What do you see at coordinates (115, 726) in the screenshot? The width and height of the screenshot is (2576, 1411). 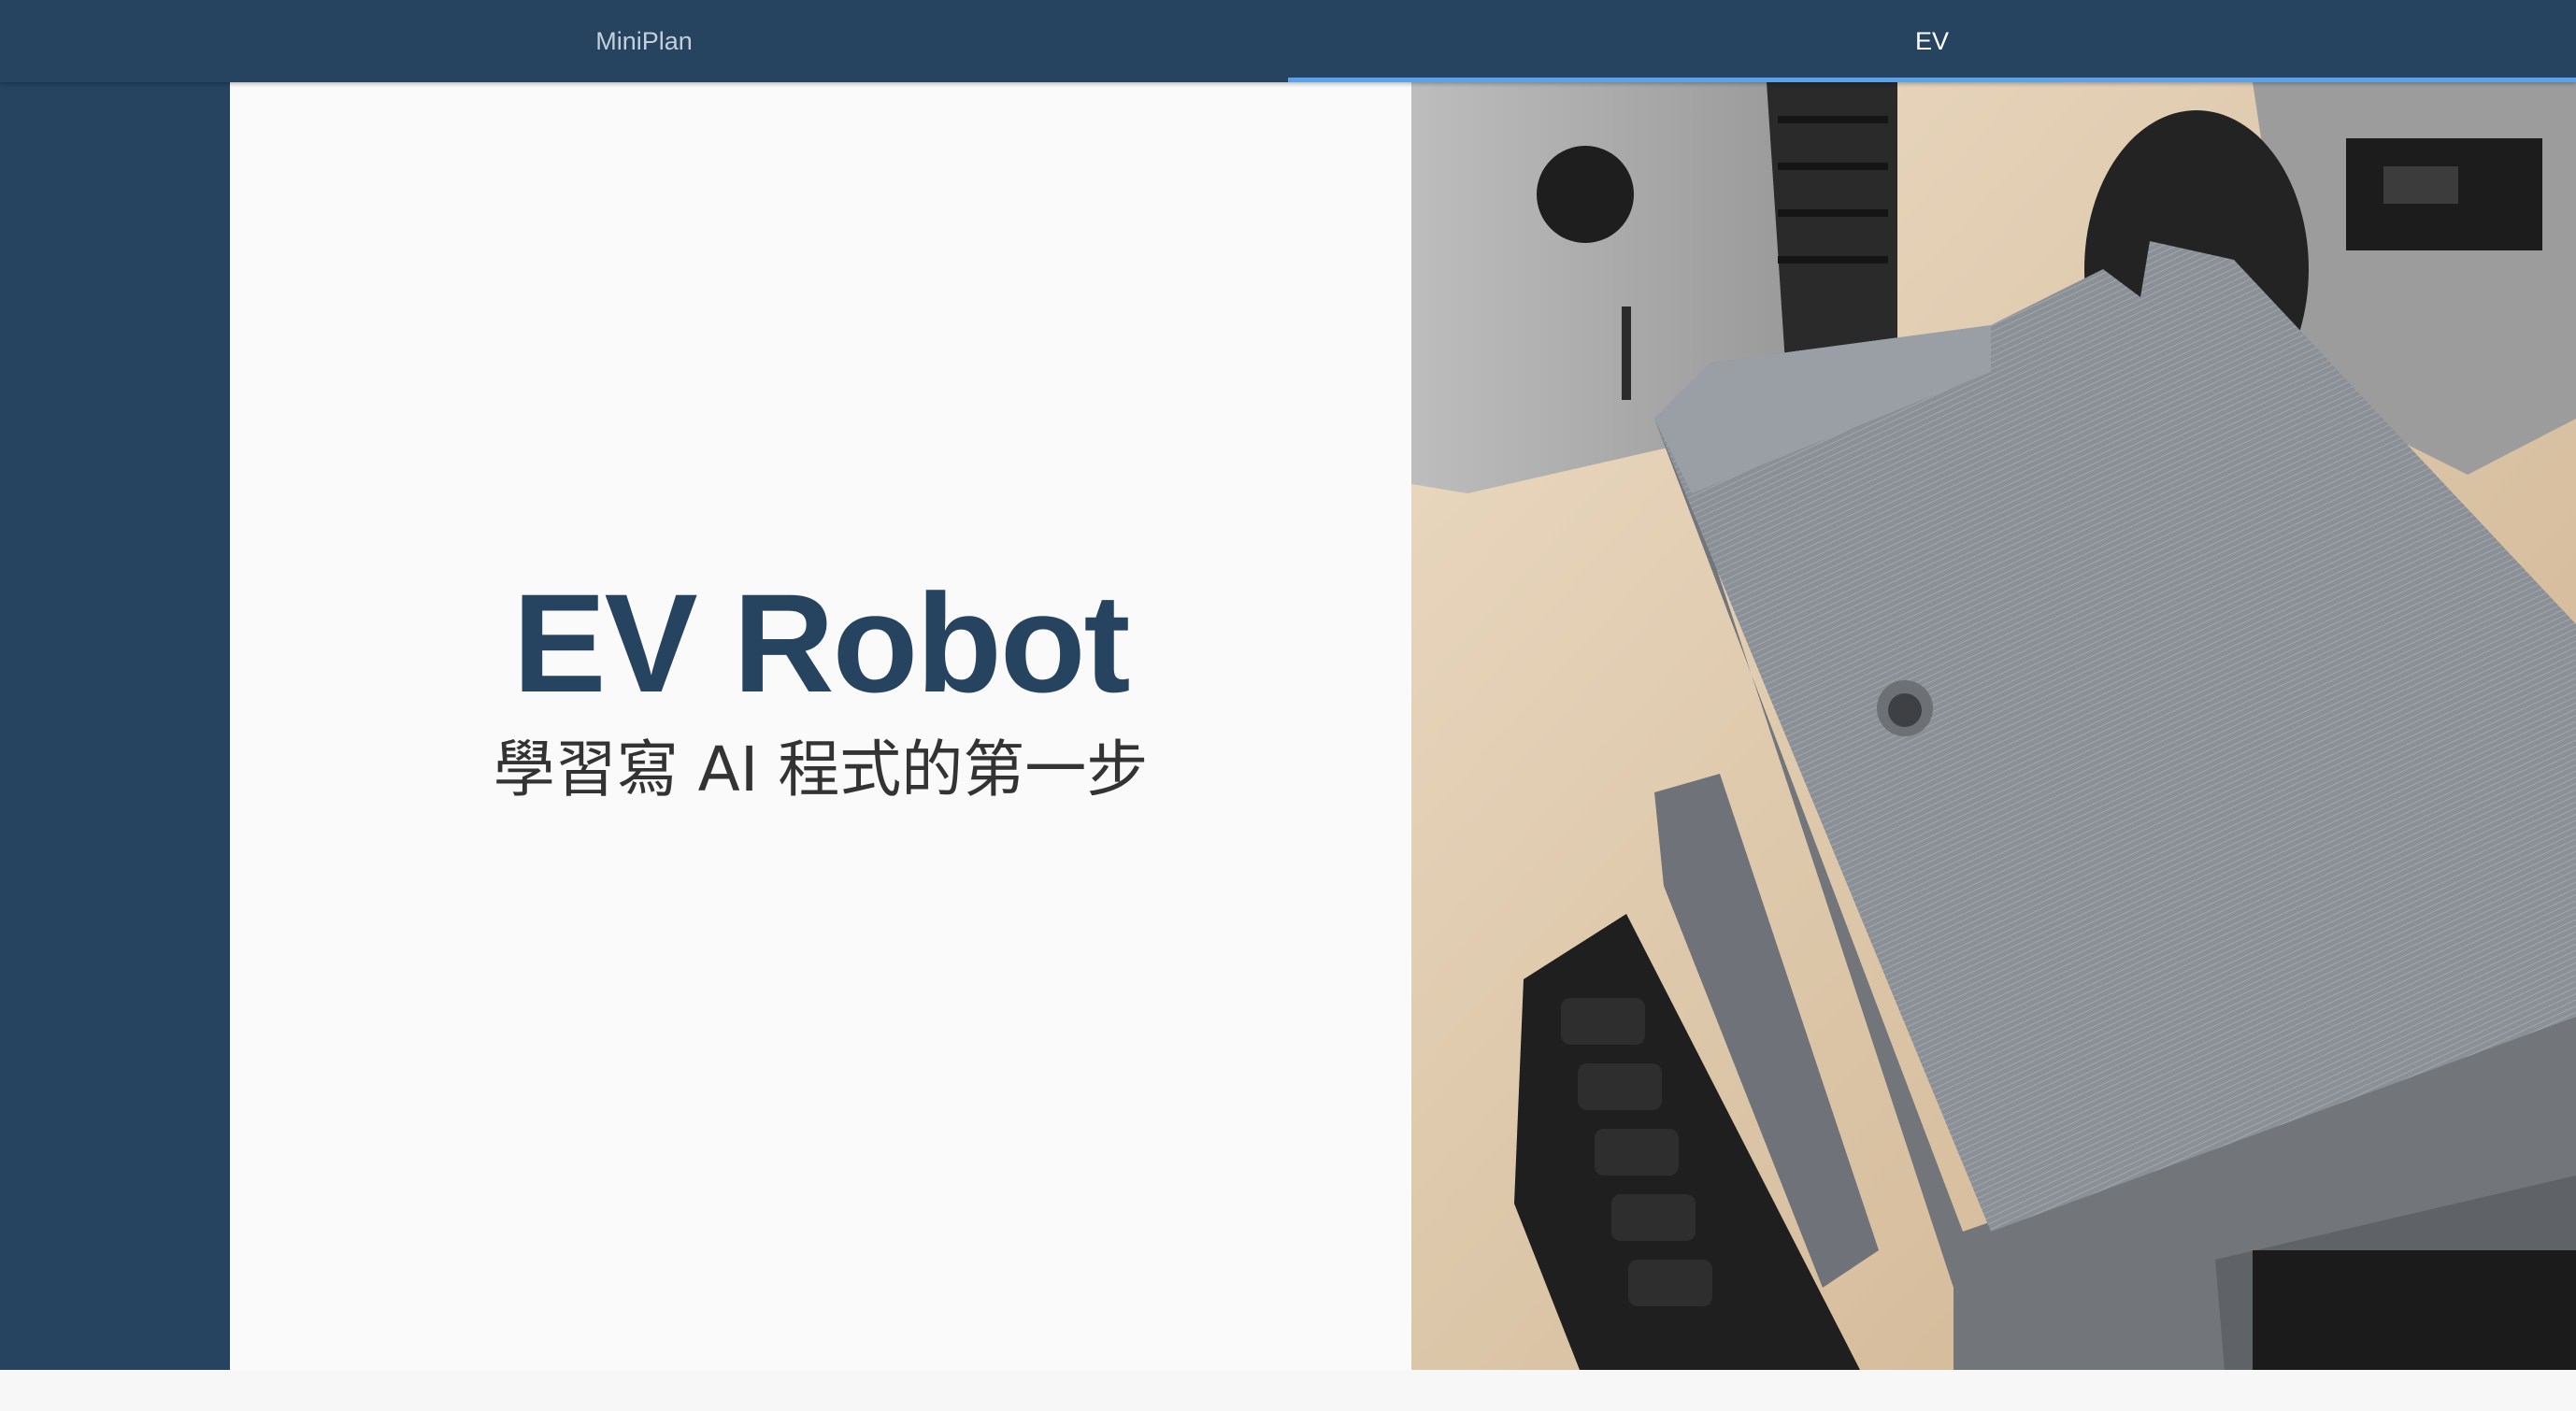 I see `sidebar` at bounding box center [115, 726].